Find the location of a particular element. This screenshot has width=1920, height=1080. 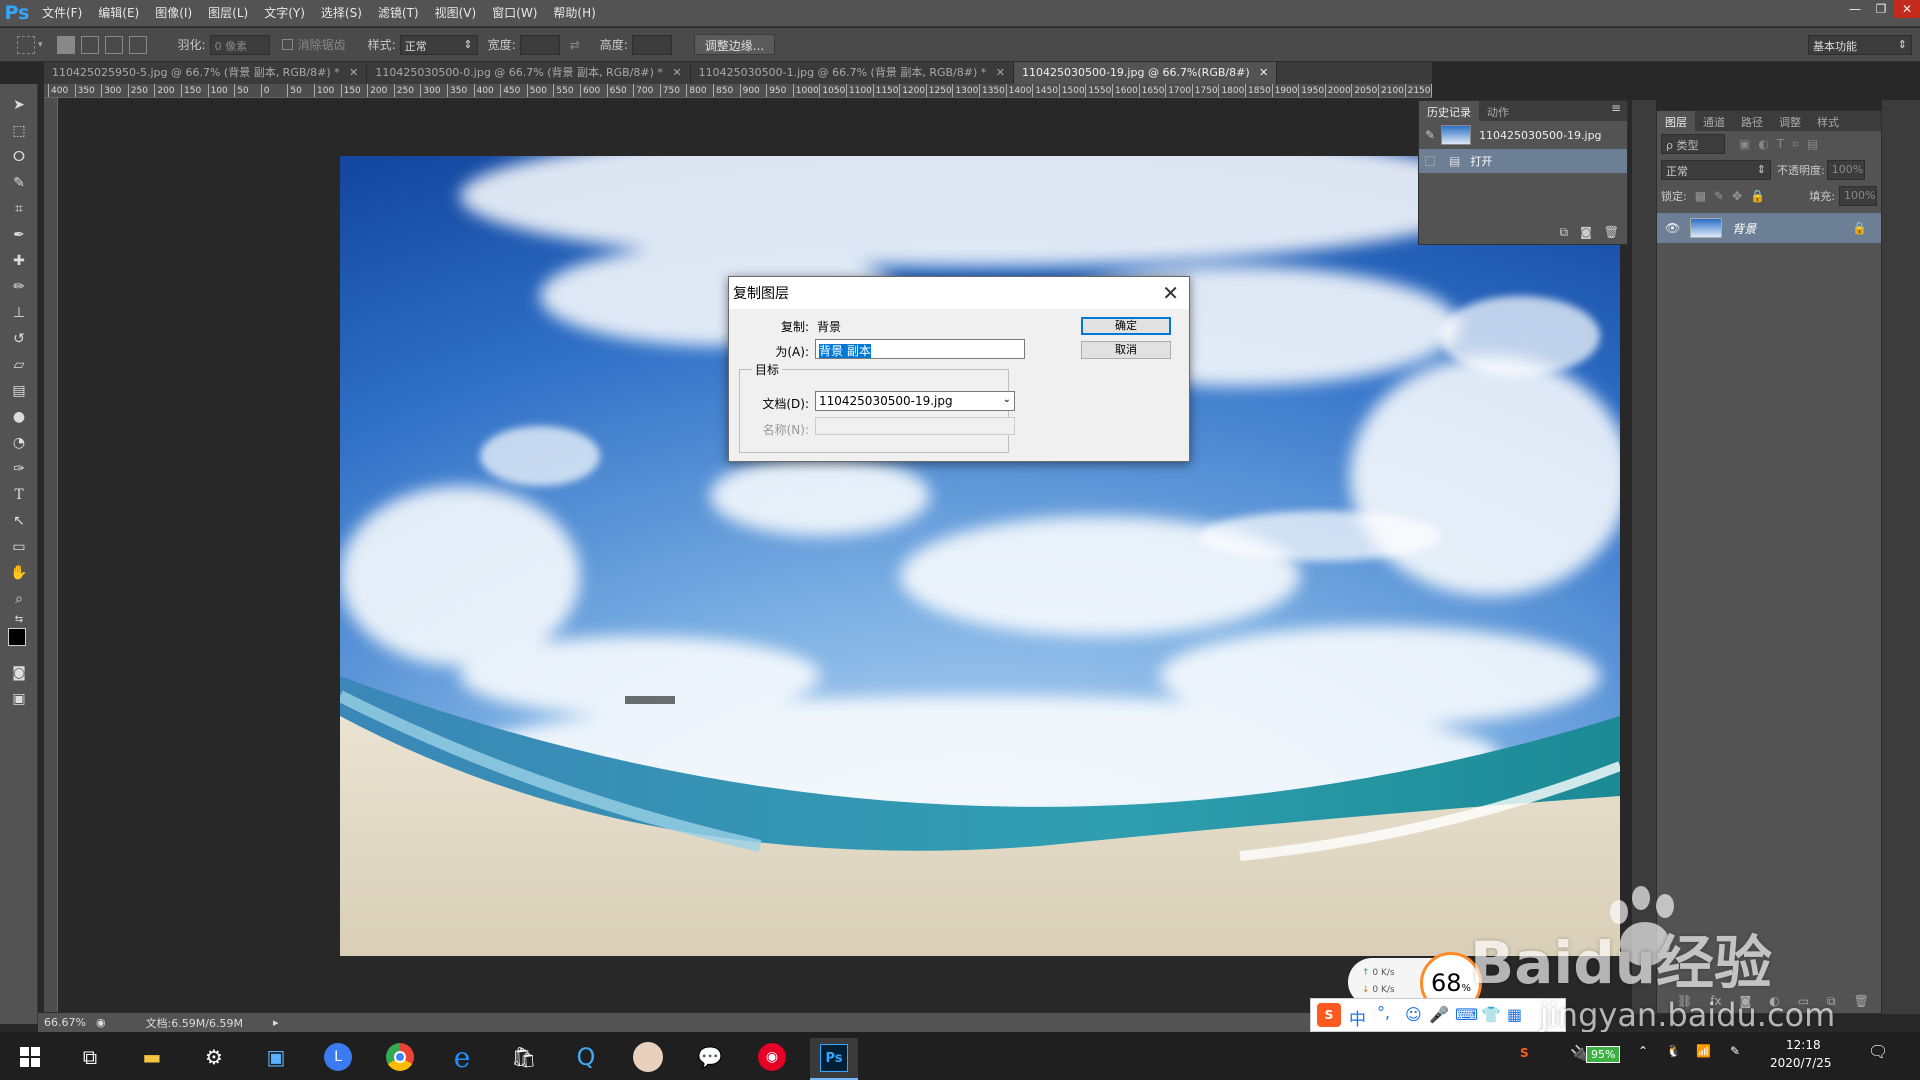

battery-indicator: 95% is located at coordinates (1603, 1054).